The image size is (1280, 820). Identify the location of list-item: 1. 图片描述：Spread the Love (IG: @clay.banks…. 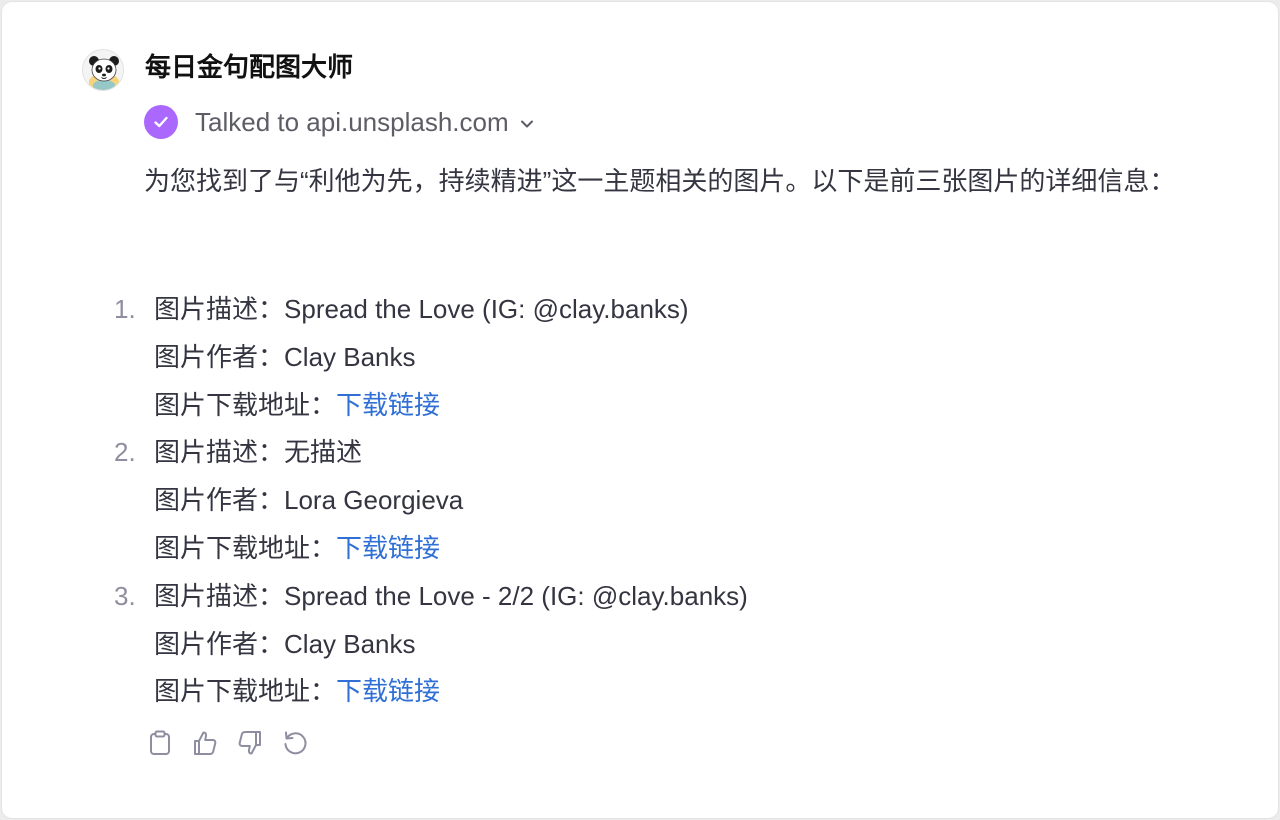
(564, 357).